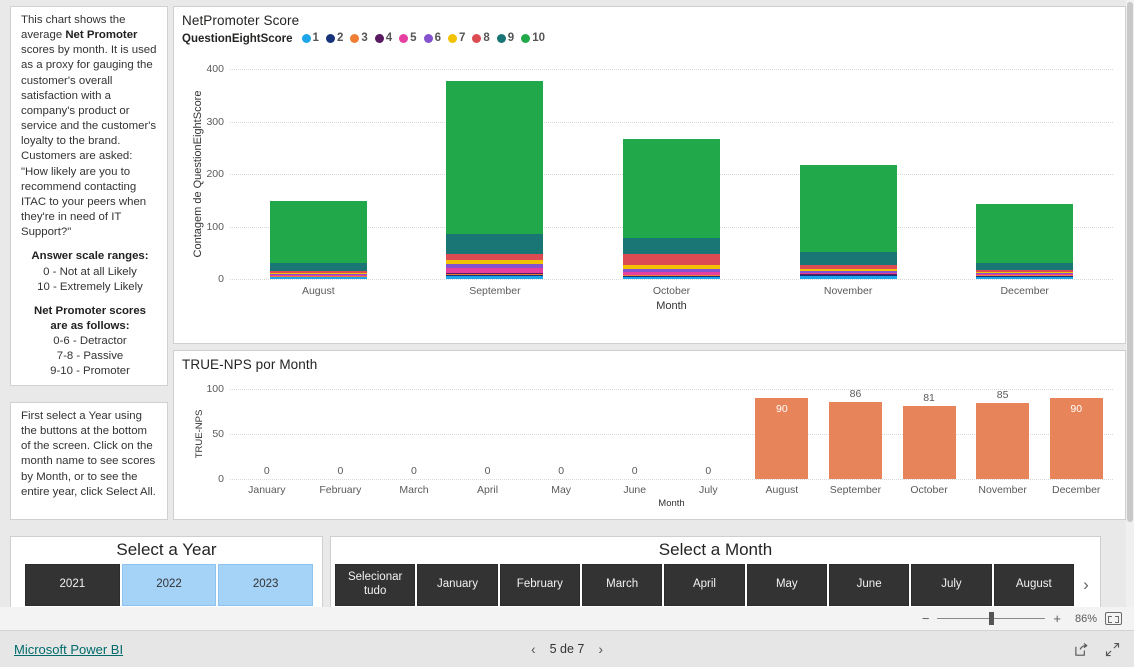 The height and width of the screenshot is (667, 1134). What do you see at coordinates (221, 479) in the screenshot?
I see `y-axis-tick: 0` at bounding box center [221, 479].